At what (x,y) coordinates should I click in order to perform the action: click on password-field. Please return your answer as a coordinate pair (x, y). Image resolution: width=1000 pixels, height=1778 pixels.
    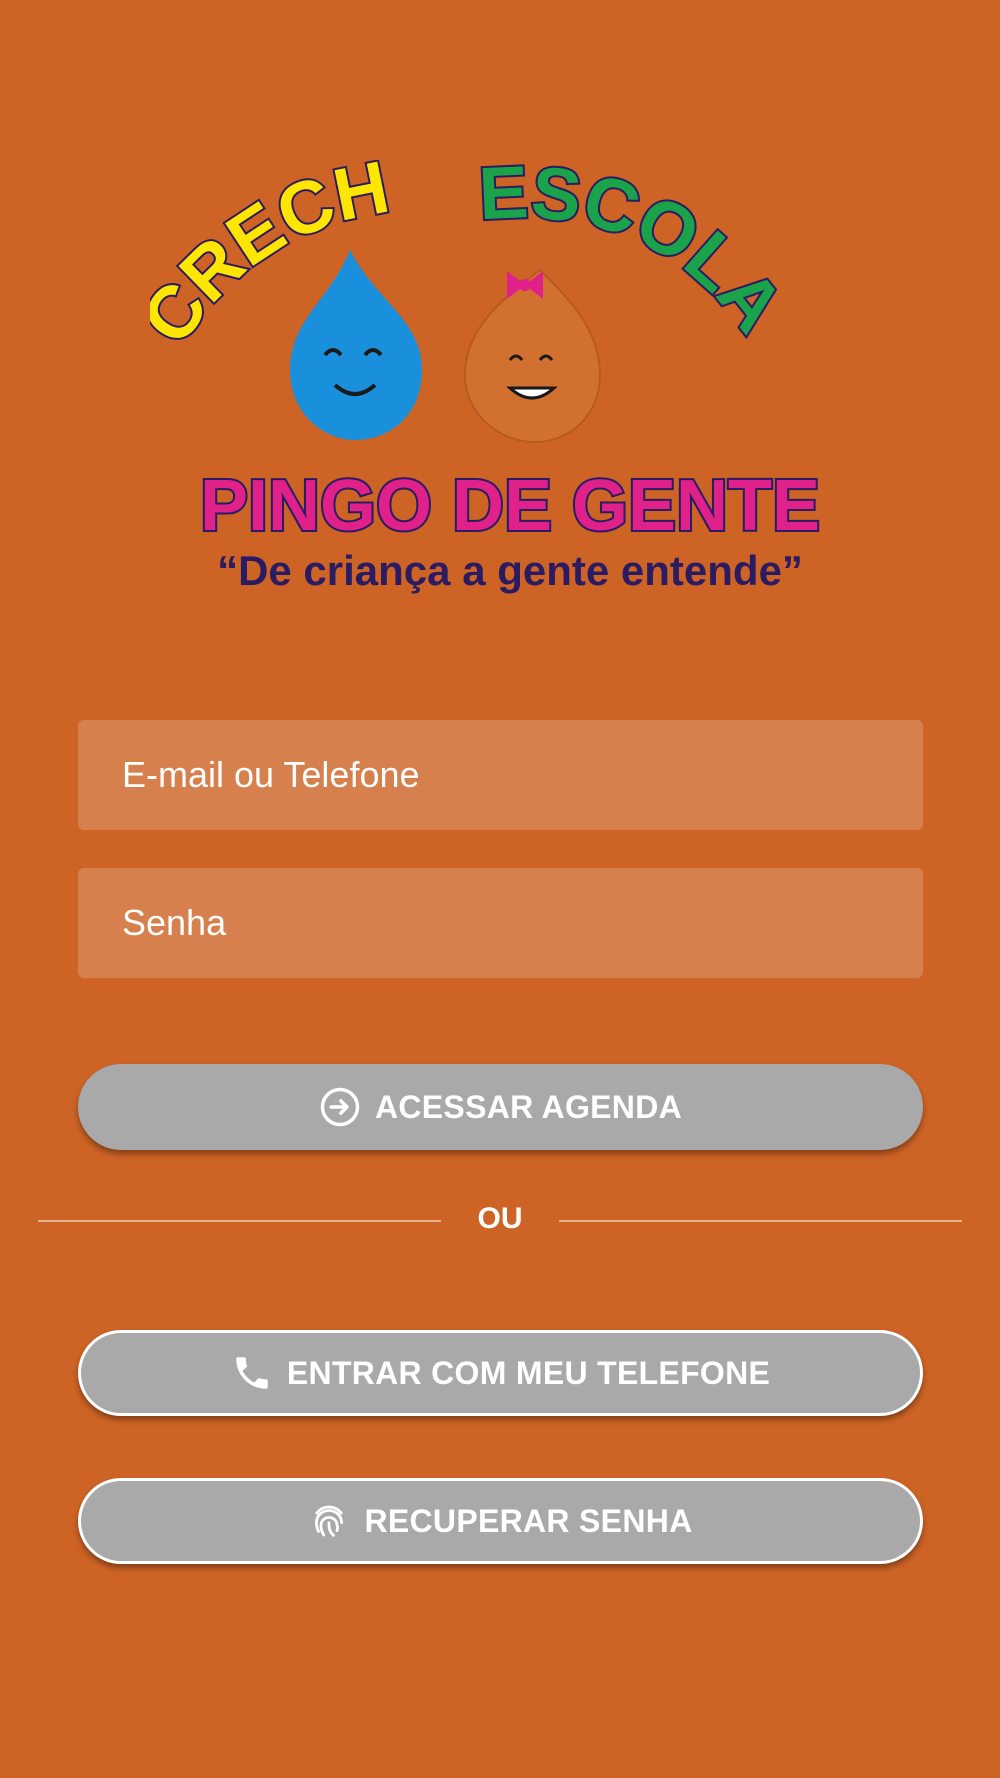
    Looking at the image, I should click on (500, 923).